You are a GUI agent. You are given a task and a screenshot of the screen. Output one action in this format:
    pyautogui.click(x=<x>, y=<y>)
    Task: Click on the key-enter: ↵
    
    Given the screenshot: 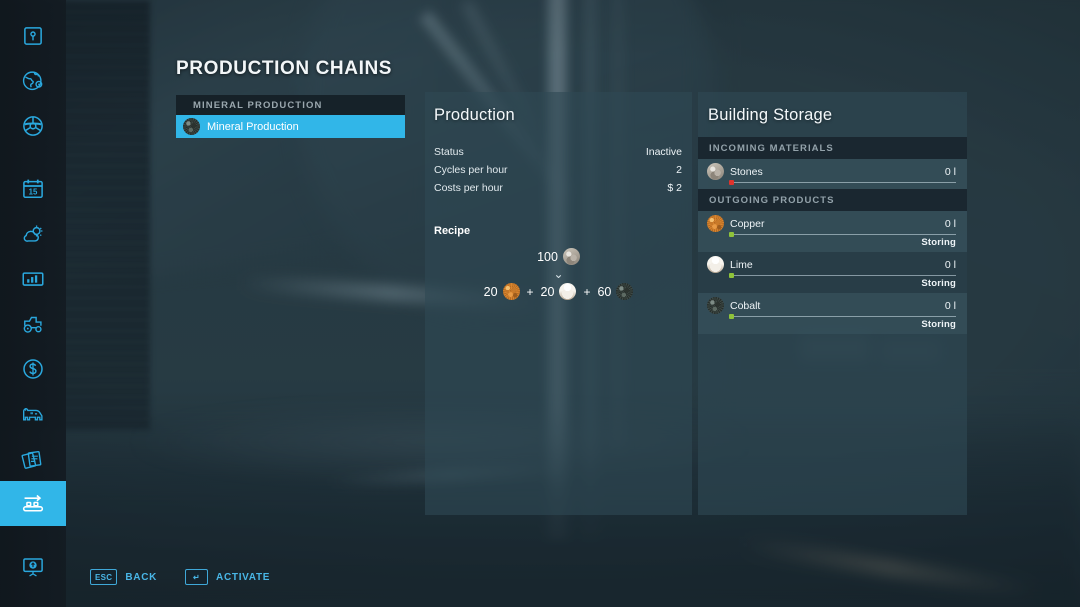 What is the action you would take?
    pyautogui.click(x=197, y=577)
    